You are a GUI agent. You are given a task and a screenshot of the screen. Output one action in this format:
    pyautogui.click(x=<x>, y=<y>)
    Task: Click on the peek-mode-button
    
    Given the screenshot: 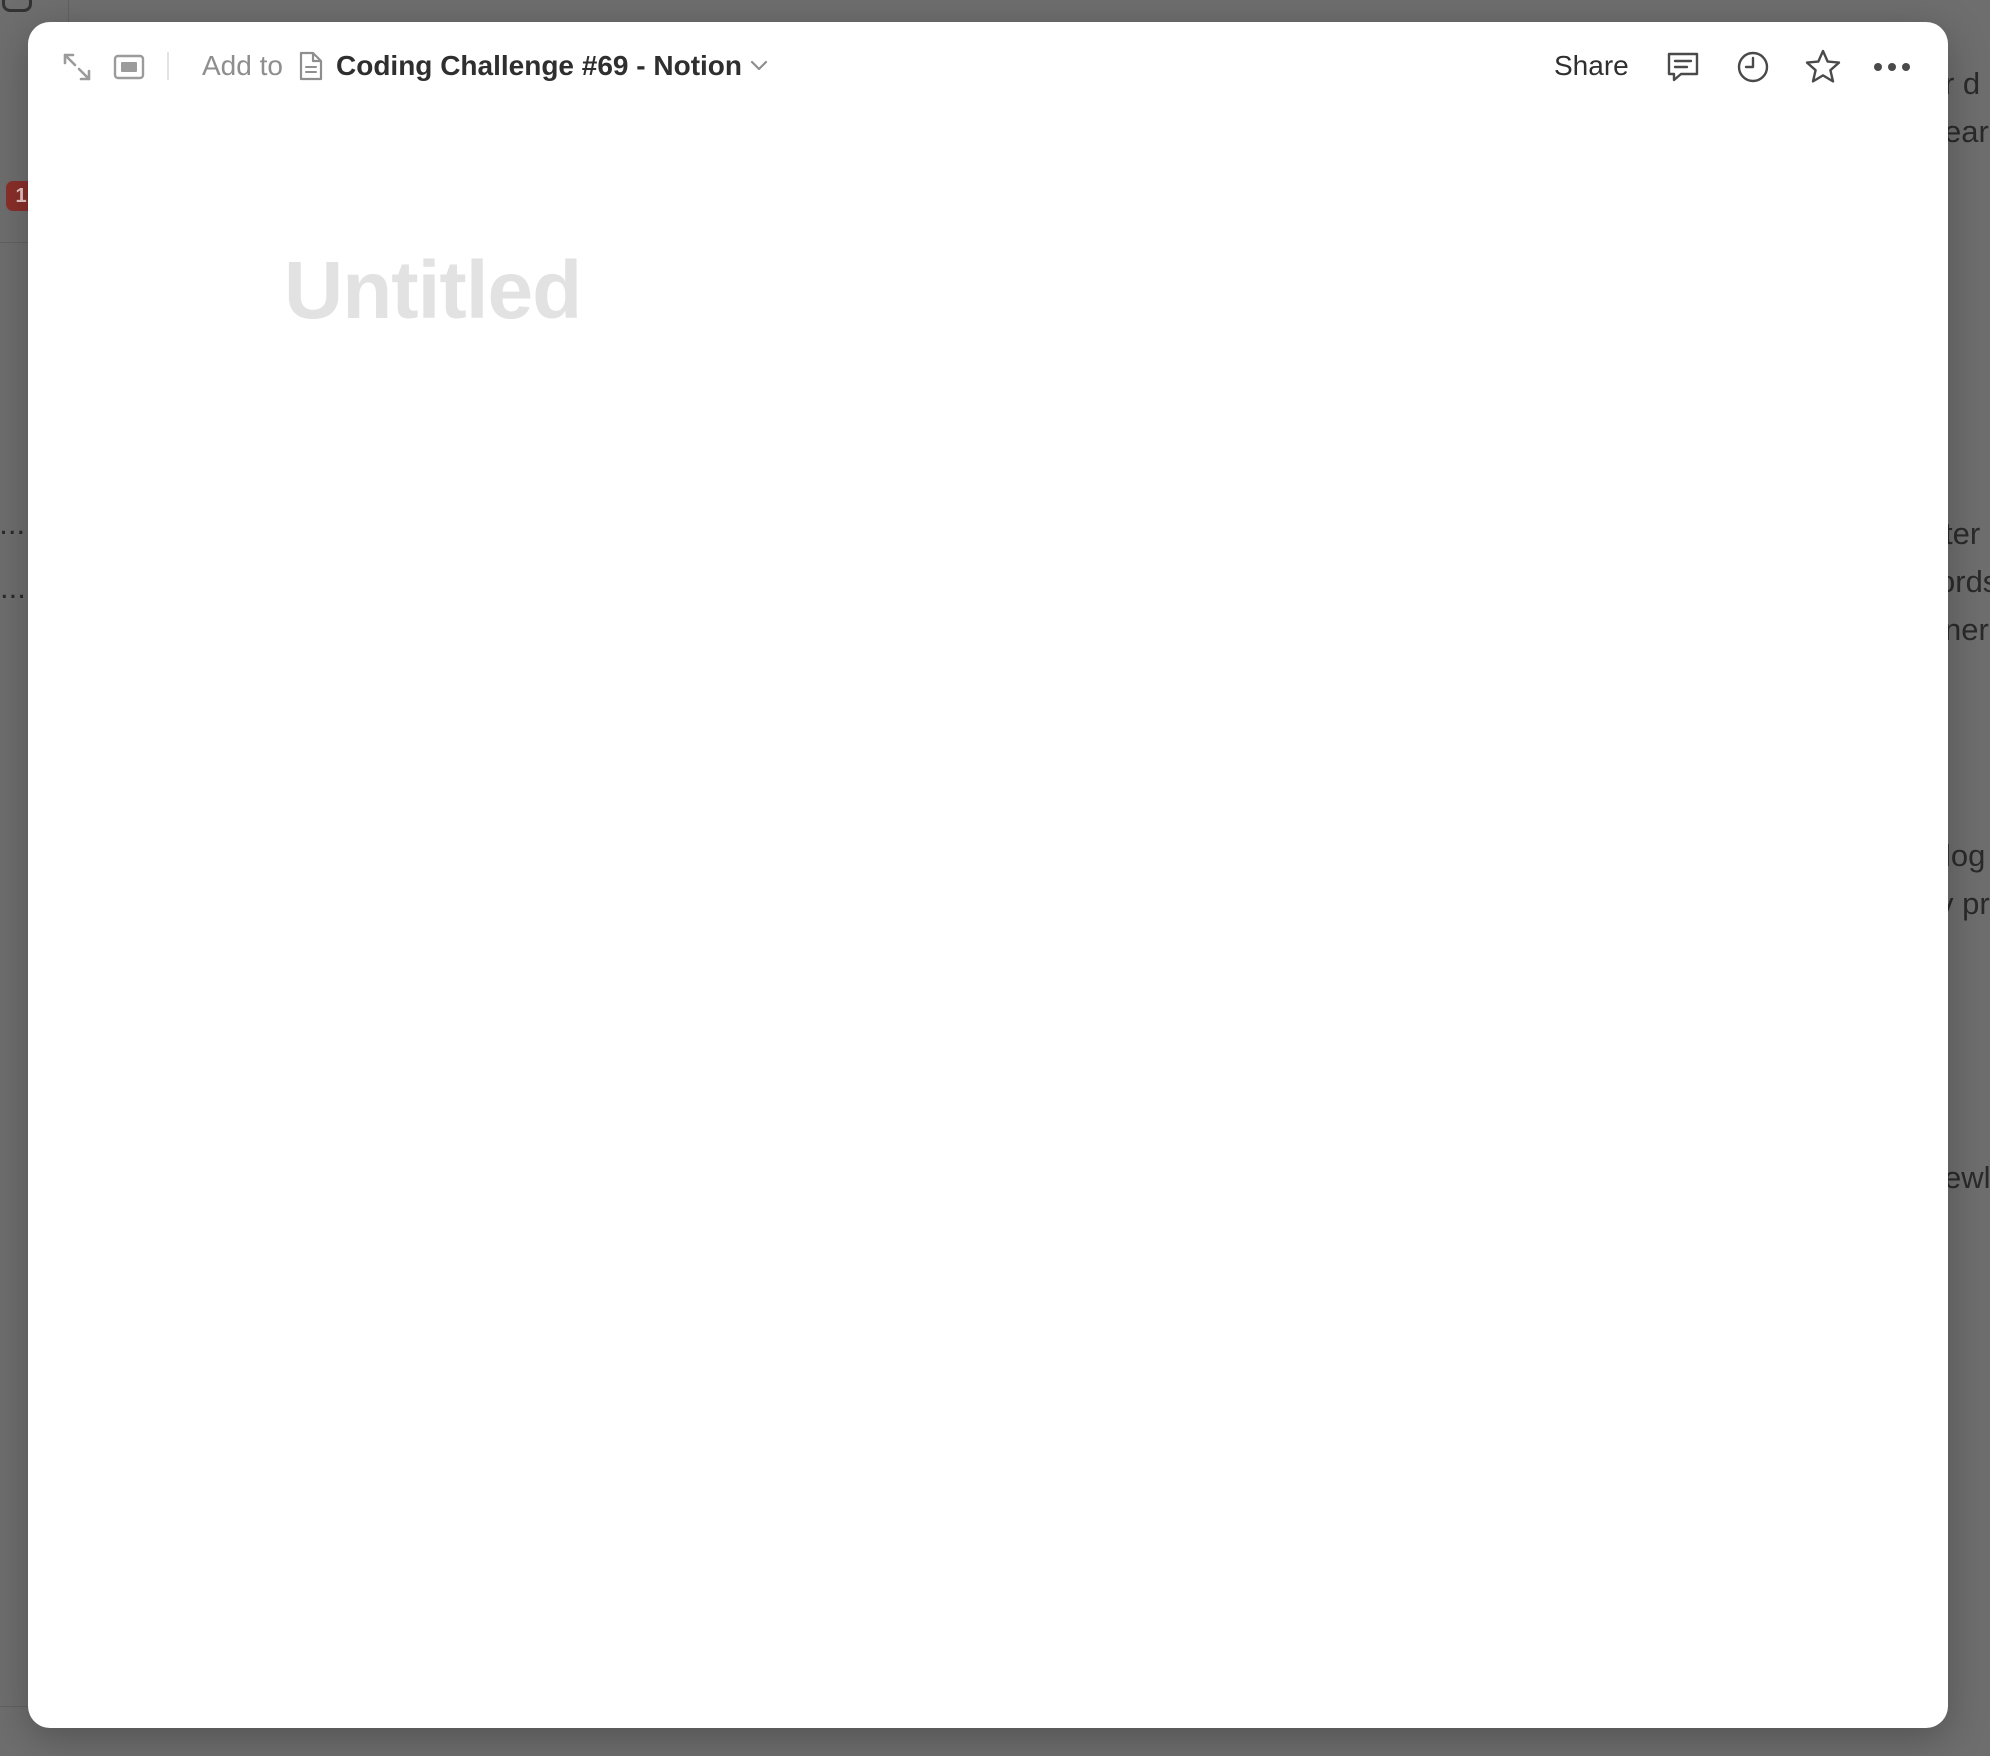 What is the action you would take?
    pyautogui.click(x=129, y=67)
    